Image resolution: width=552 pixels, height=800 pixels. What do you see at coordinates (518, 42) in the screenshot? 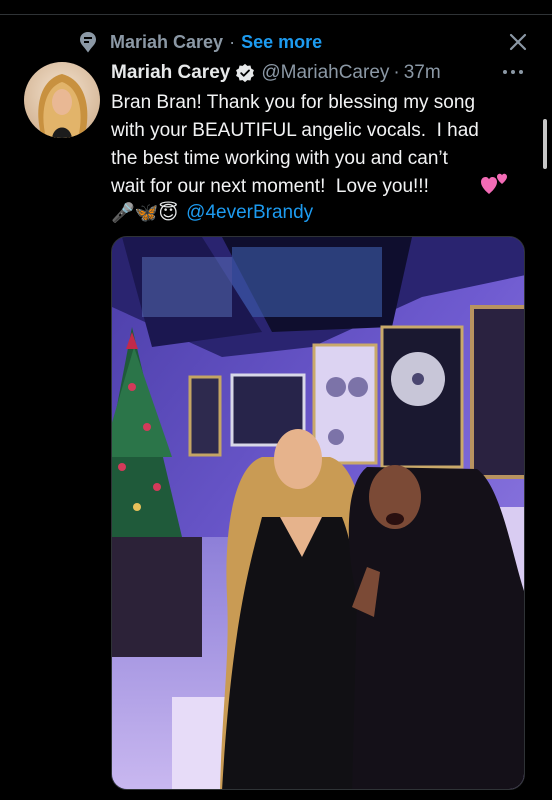
I see `close-icon` at bounding box center [518, 42].